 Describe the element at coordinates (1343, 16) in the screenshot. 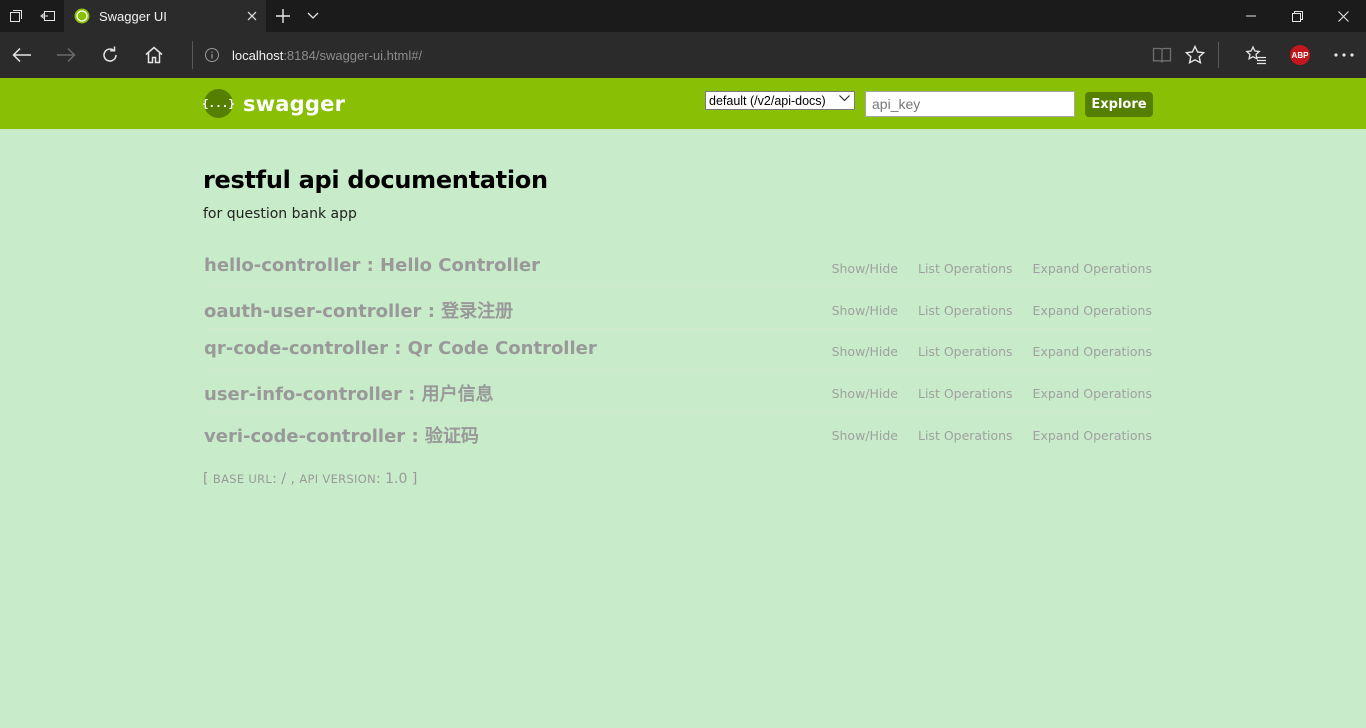

I see `close-window-icon` at that location.